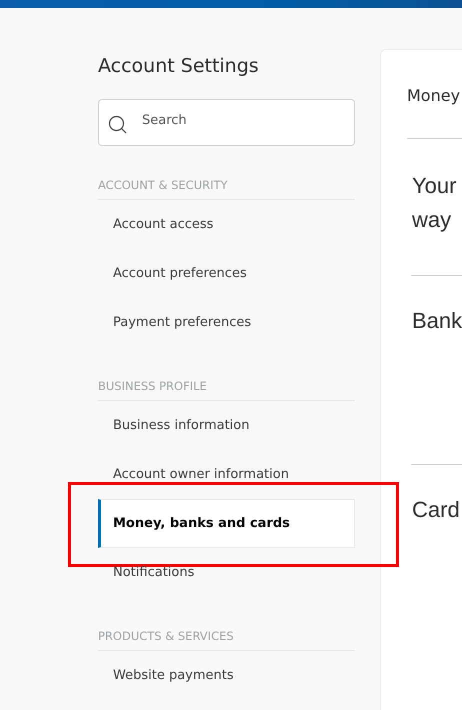  What do you see at coordinates (226, 322) in the screenshot?
I see `nav-item: Payment preferences` at bounding box center [226, 322].